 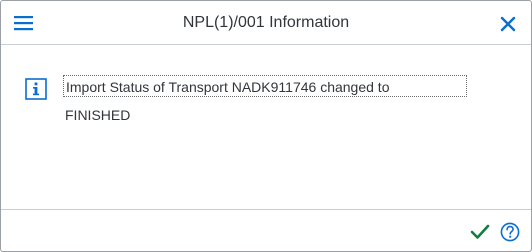 I want to click on dialog-title: NPL(1)/001 Information, so click(x=266, y=22).